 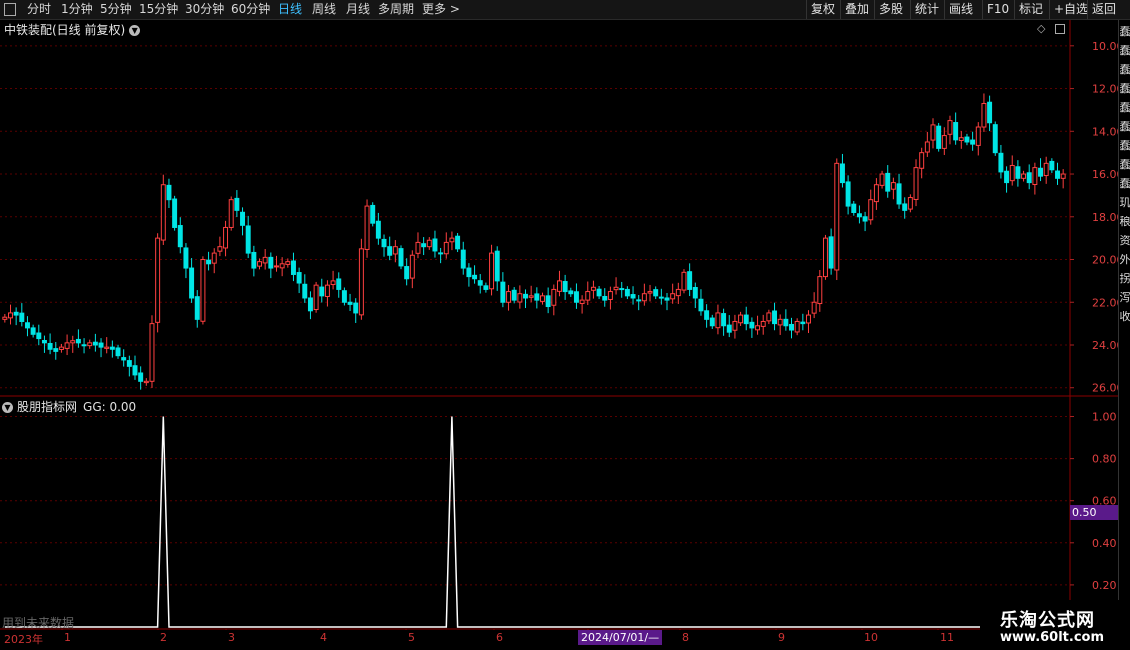 What do you see at coordinates (871, 637) in the screenshot?
I see `x-tick-label: 10` at bounding box center [871, 637].